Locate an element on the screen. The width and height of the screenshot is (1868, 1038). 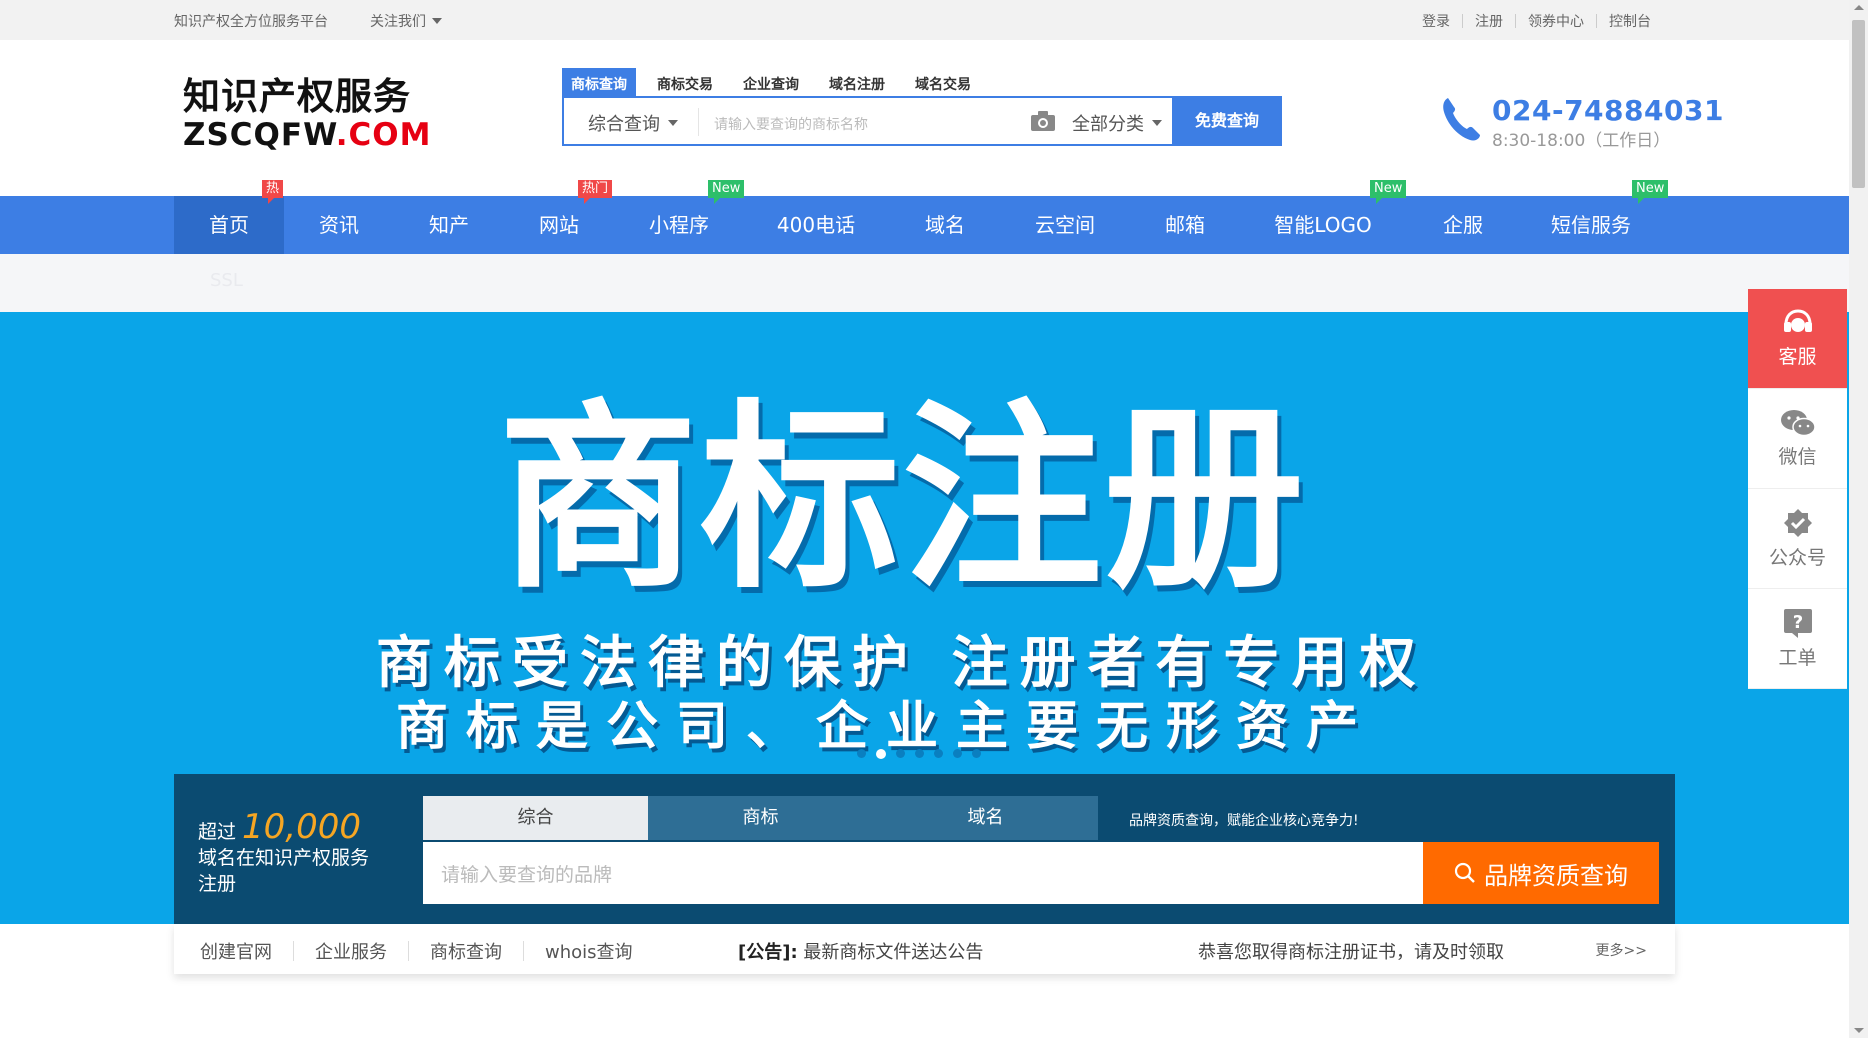
tab-trademark-query: 商标查询 is located at coordinates (599, 83).